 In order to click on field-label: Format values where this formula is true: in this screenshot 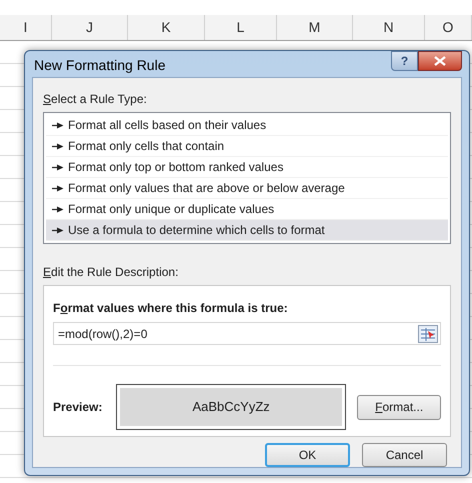, I will do `click(171, 308)`.